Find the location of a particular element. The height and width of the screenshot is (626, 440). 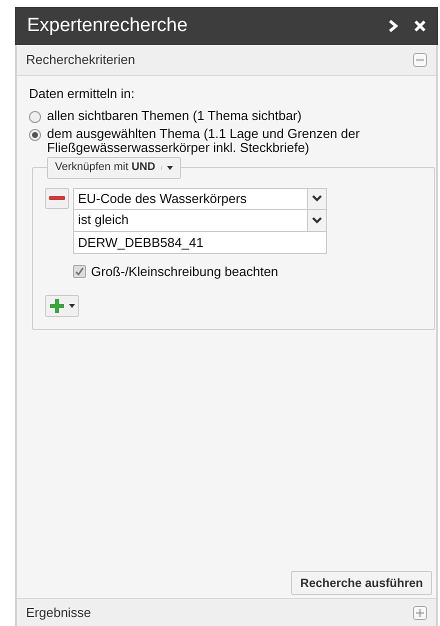

close-icon is located at coordinates (420, 26).